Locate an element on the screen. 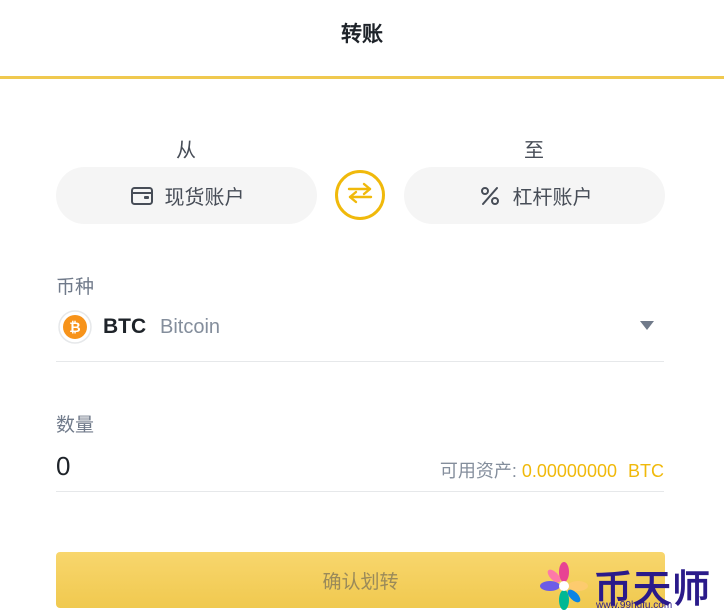 This screenshot has width=724, height=615. coin-selector: ₿ BTC Bitcoin is located at coordinates (360, 333).